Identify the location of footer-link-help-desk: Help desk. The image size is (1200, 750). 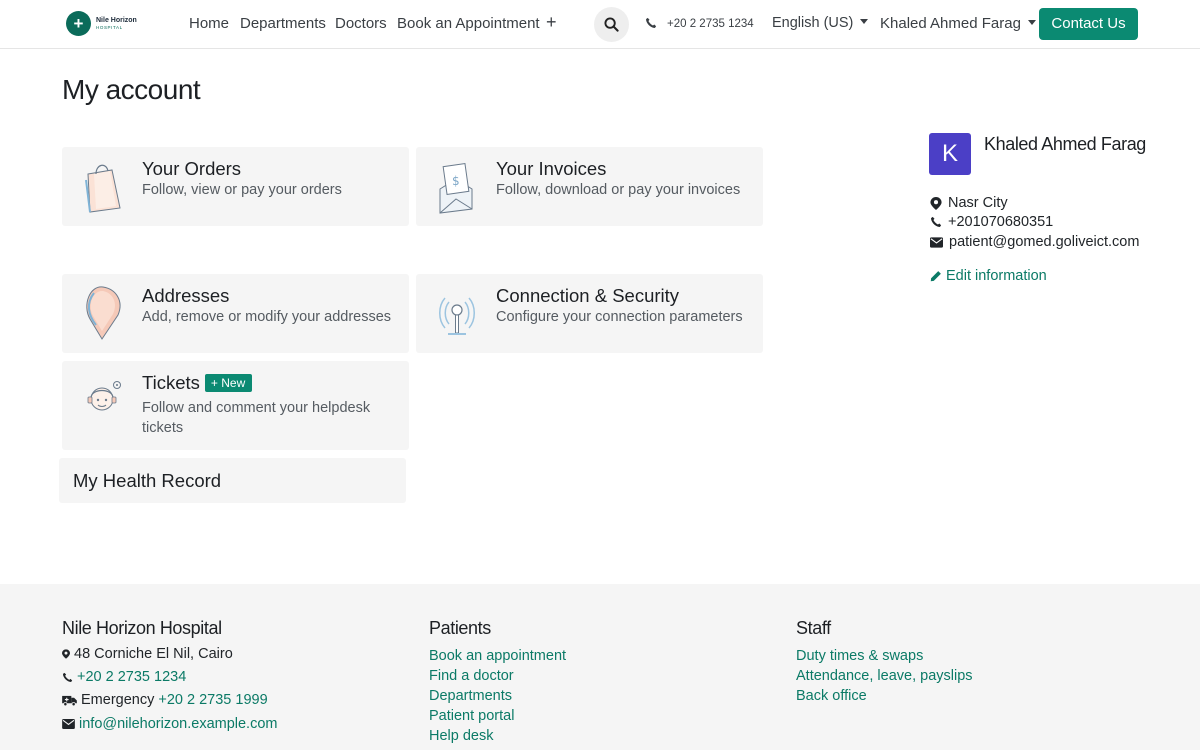
(497, 736).